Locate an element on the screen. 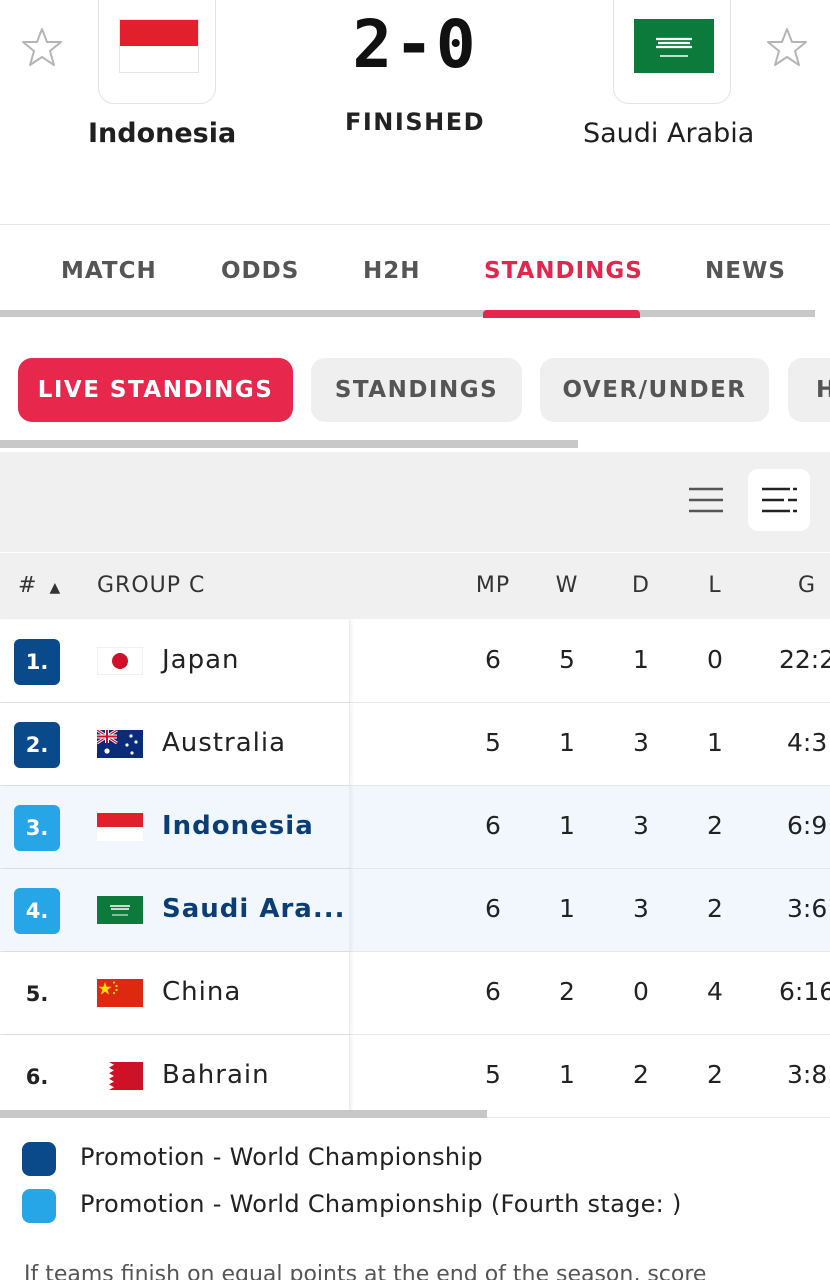  subtab-more: H is located at coordinates (809, 390).